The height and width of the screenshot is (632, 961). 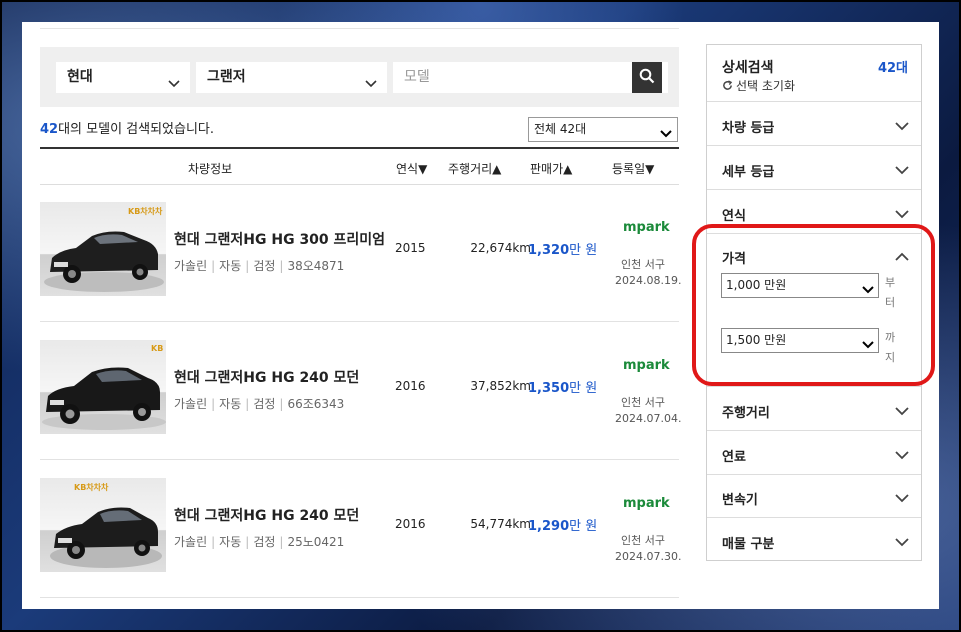 What do you see at coordinates (549, 250) in the screenshot?
I see `price-value: 1,320` at bounding box center [549, 250].